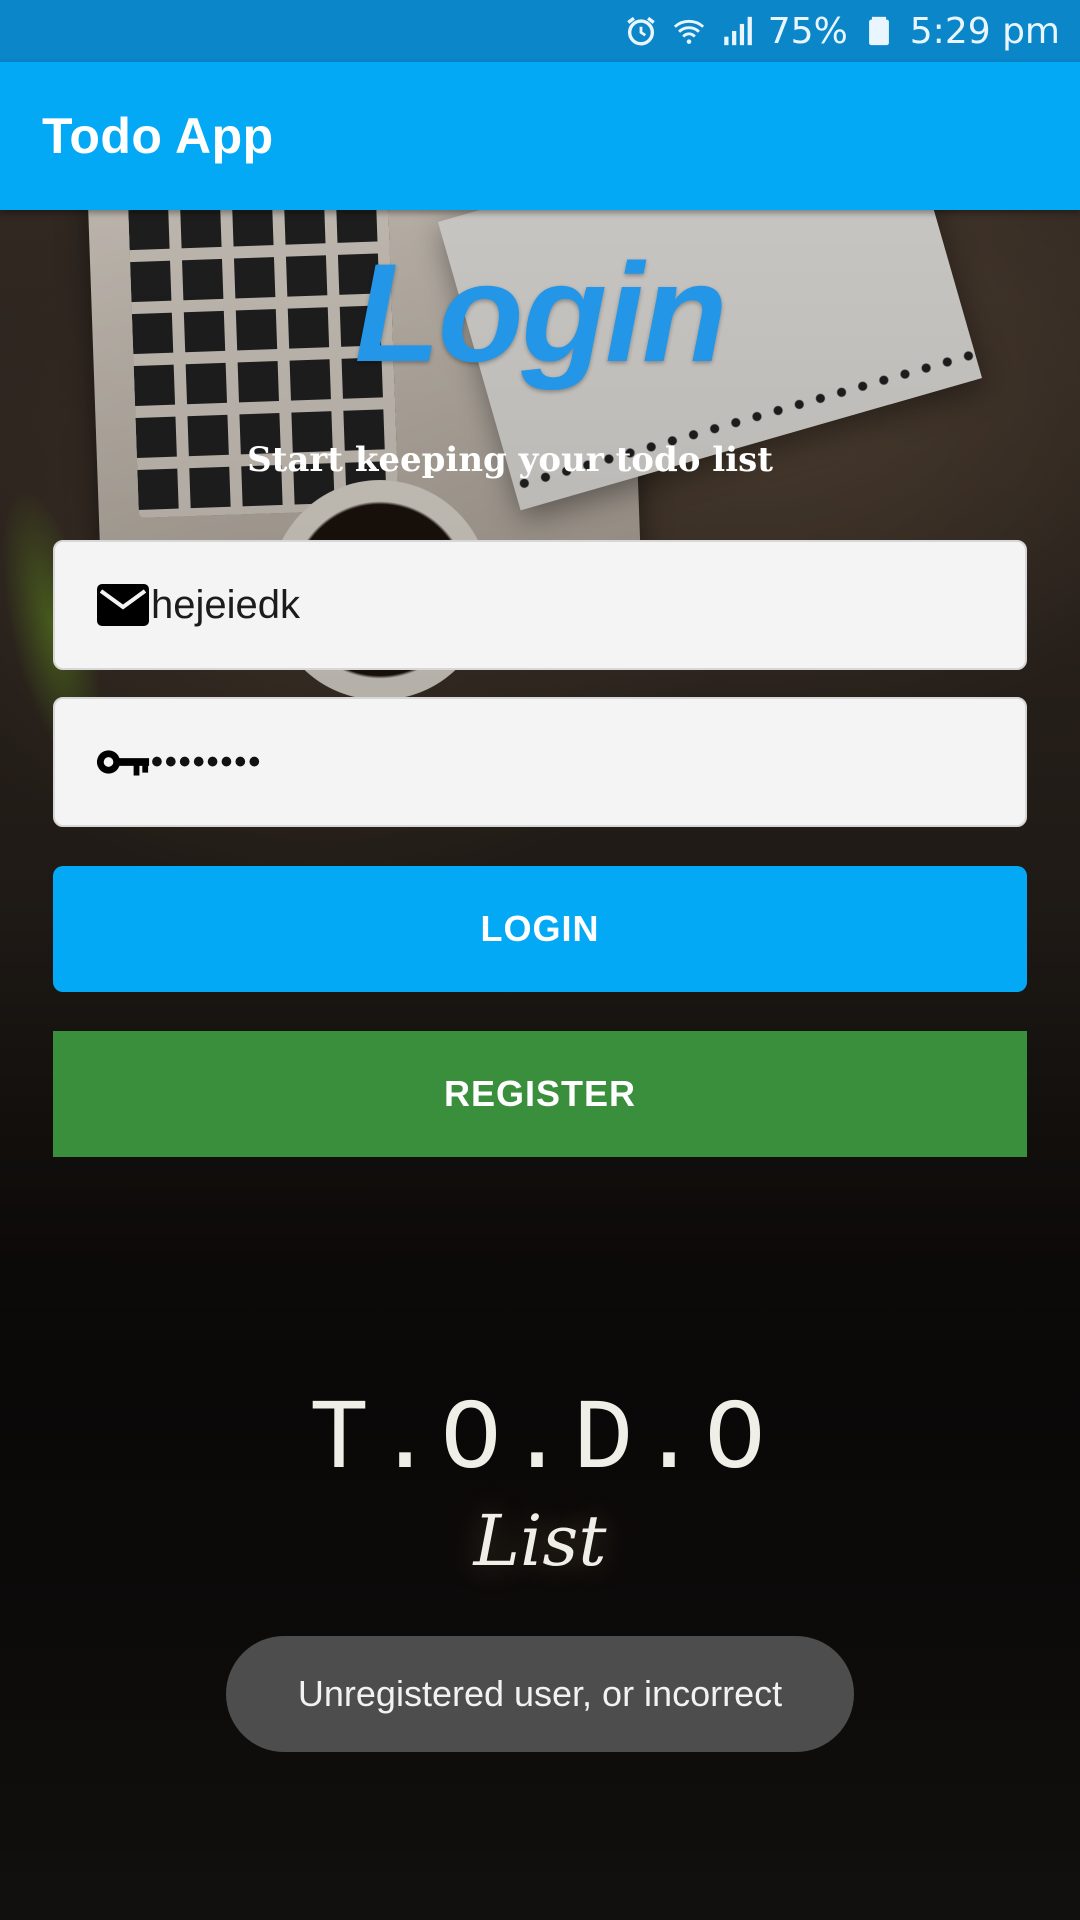 This screenshot has height=1920, width=1080. What do you see at coordinates (540, 762) in the screenshot?
I see `password-field: ••••••••` at bounding box center [540, 762].